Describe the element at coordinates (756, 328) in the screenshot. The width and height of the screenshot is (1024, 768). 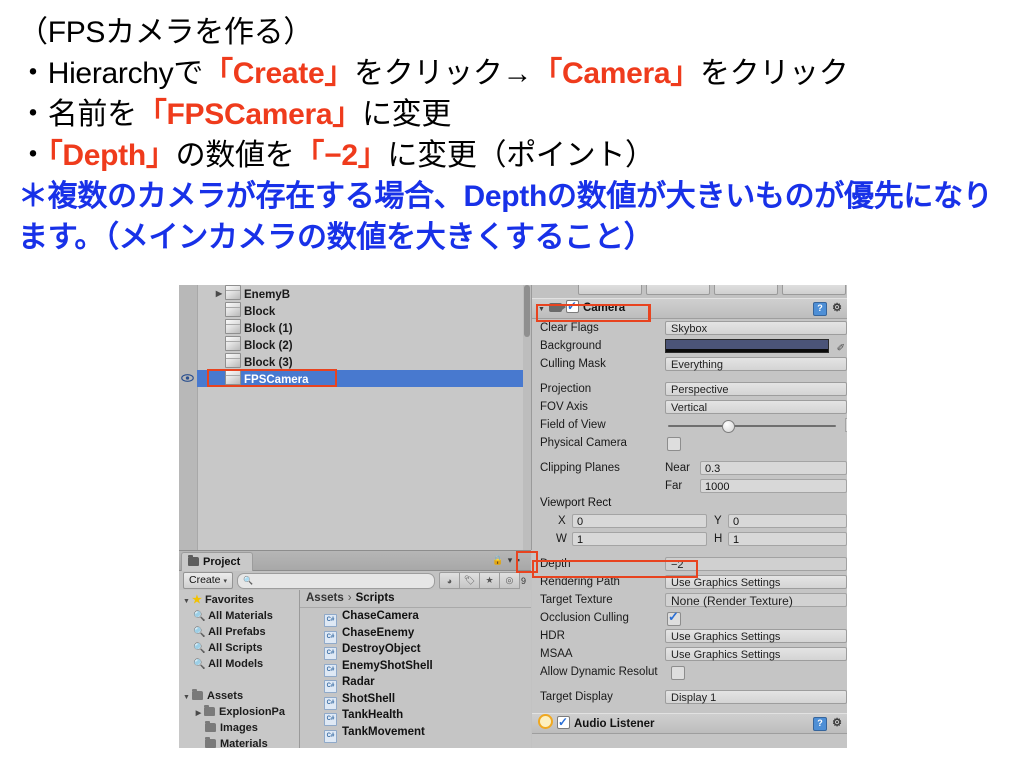
I see `field-value-dropdown: Skybox` at that location.